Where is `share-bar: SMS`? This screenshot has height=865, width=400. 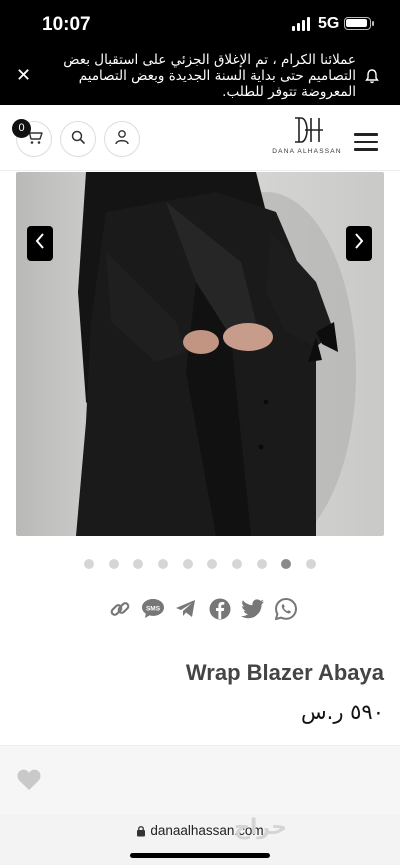 share-bar: SMS is located at coordinates (203, 609).